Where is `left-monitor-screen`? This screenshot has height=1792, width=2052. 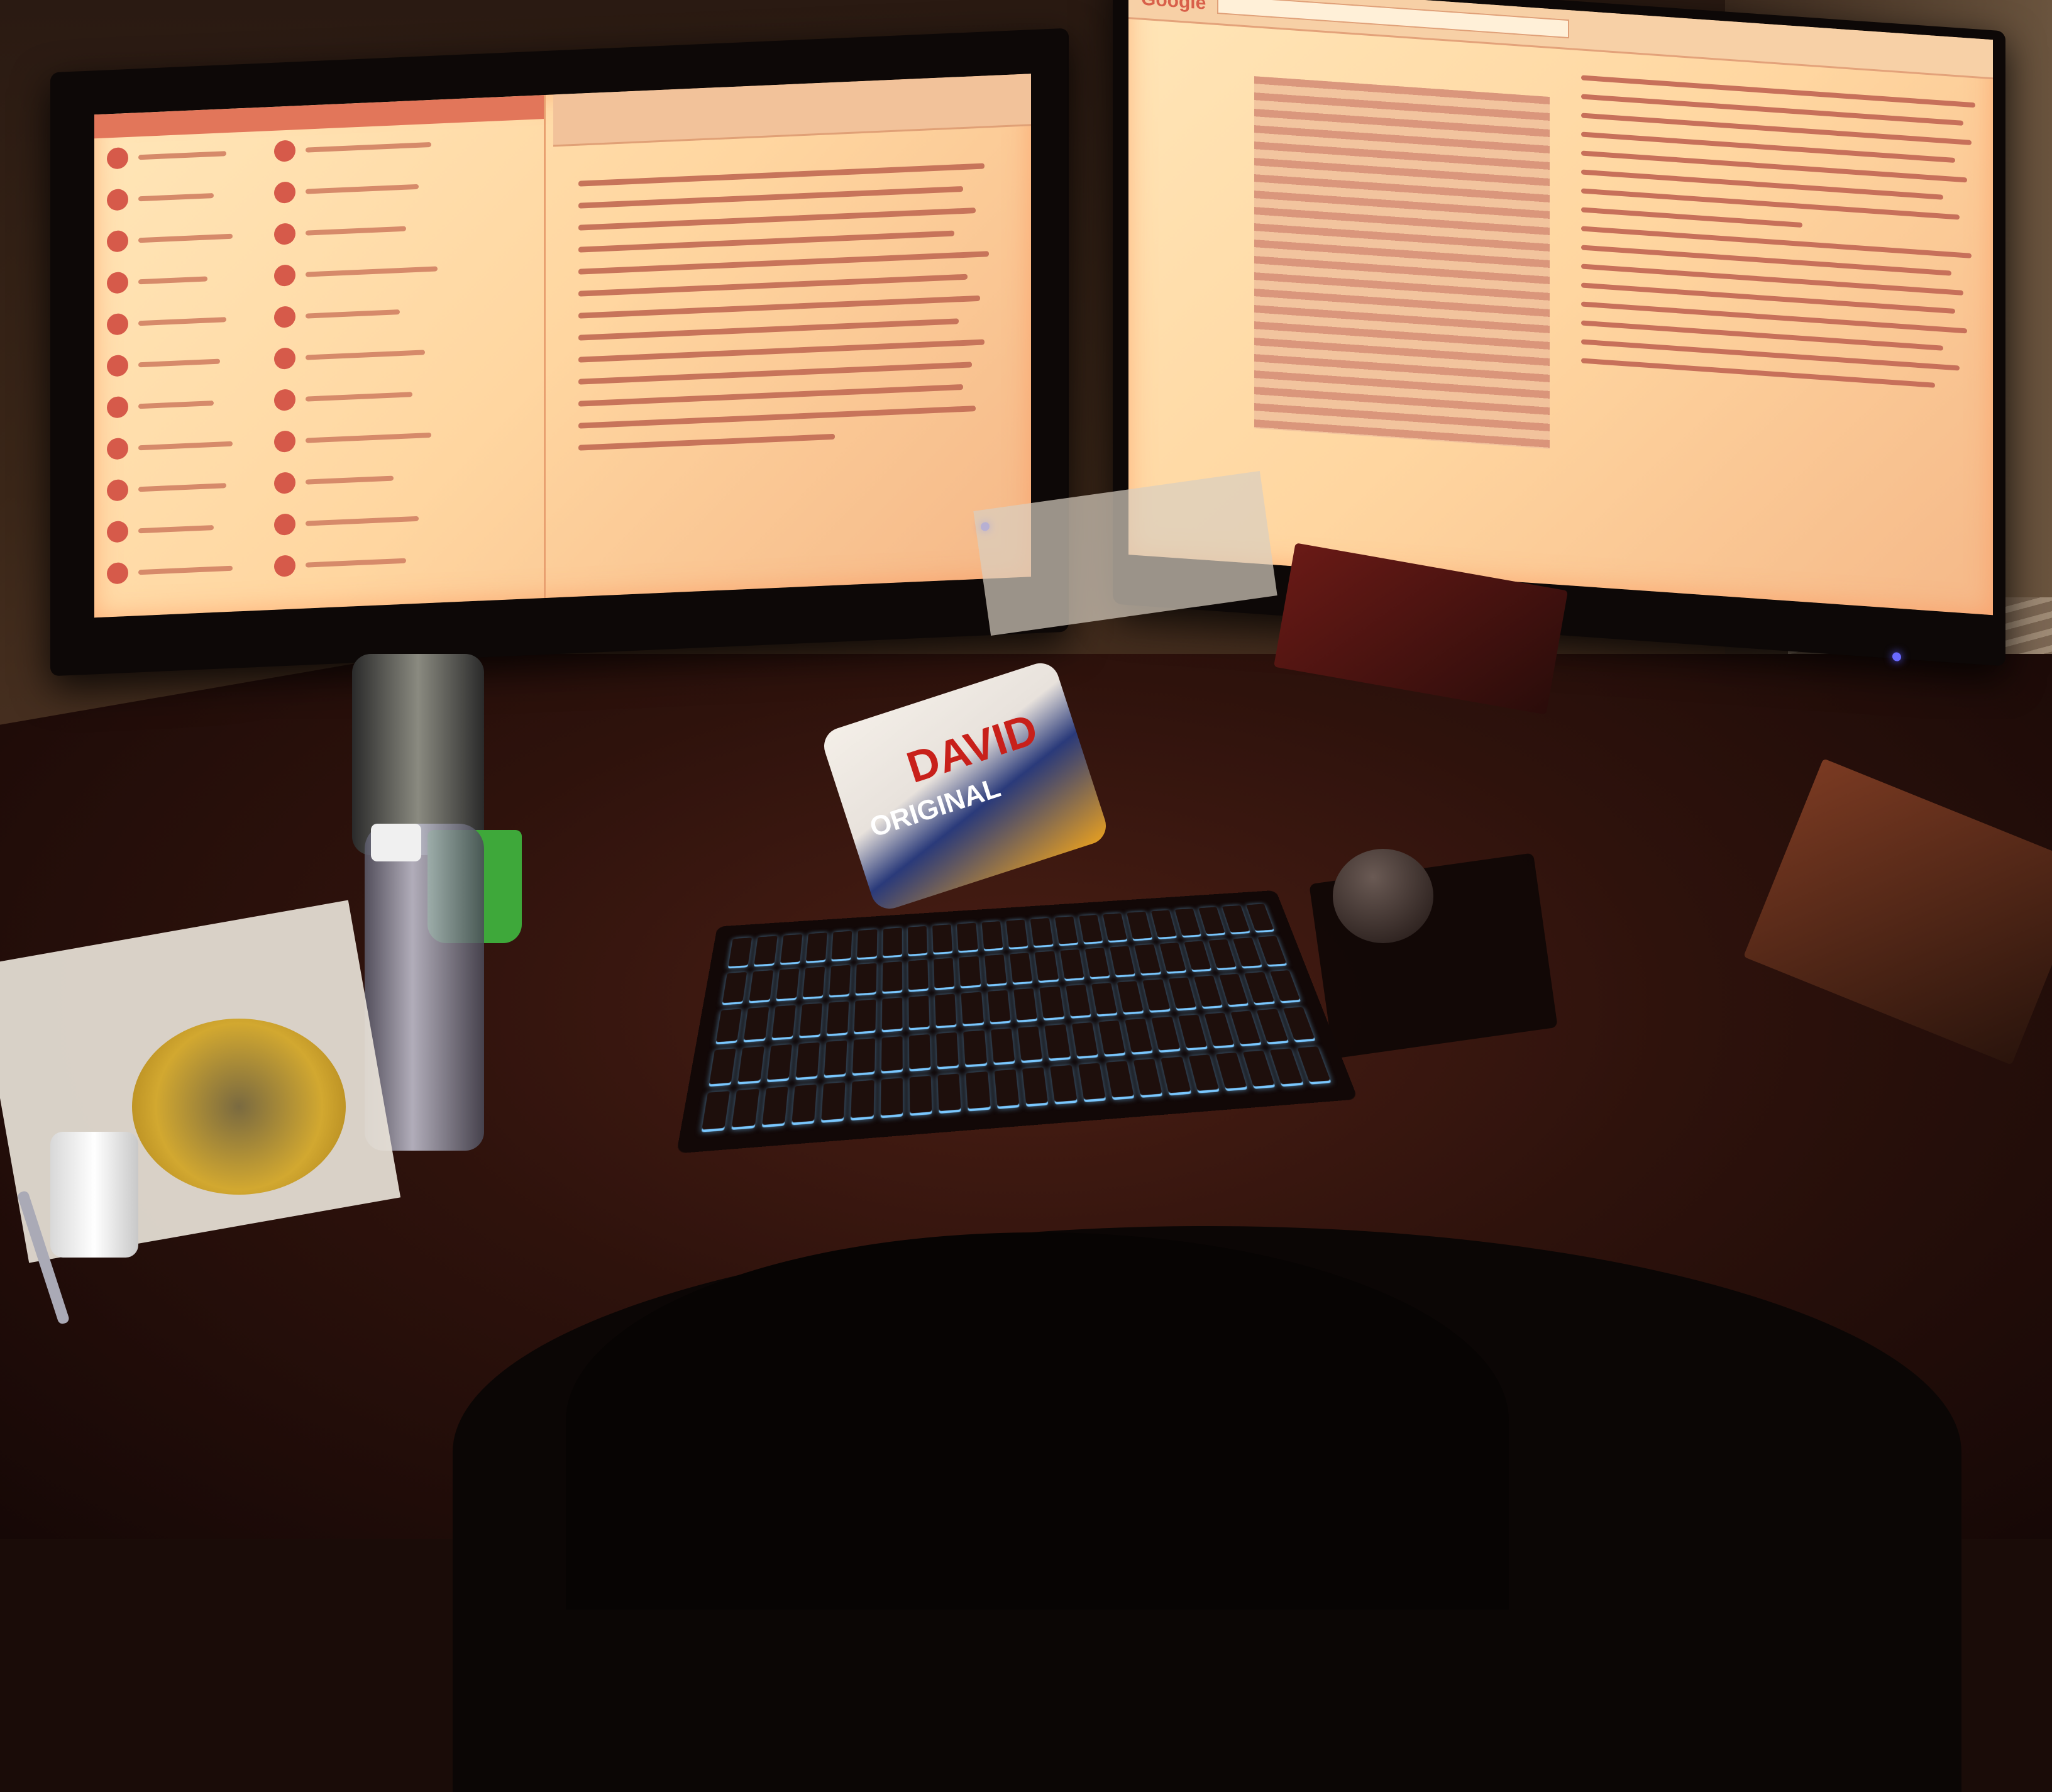
left-monitor-screen is located at coordinates (562, 346).